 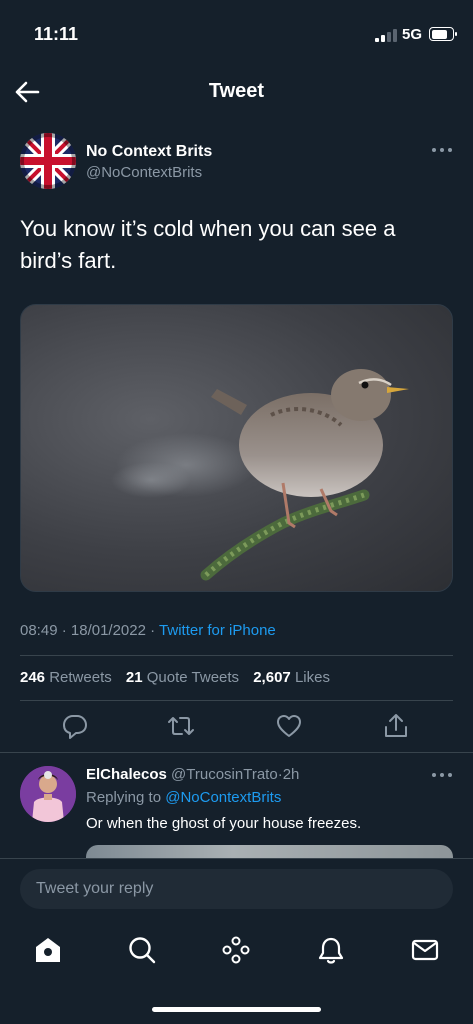 I want to click on tweet-date: 18/01/2022, so click(x=108, y=630).